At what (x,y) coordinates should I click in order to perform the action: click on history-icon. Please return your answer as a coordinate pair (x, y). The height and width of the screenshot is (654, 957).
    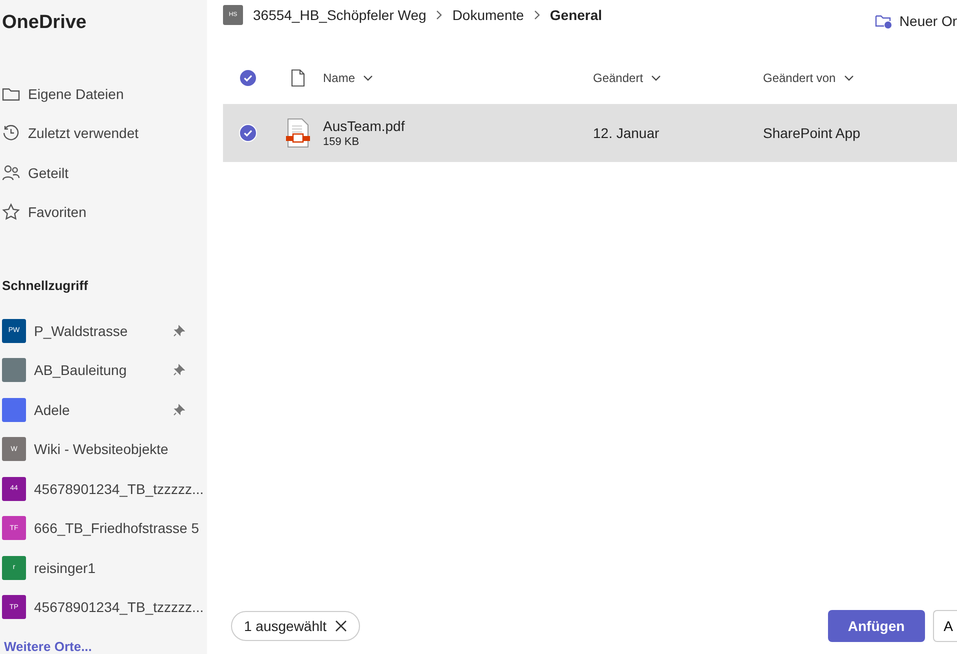
    Looking at the image, I should click on (11, 133).